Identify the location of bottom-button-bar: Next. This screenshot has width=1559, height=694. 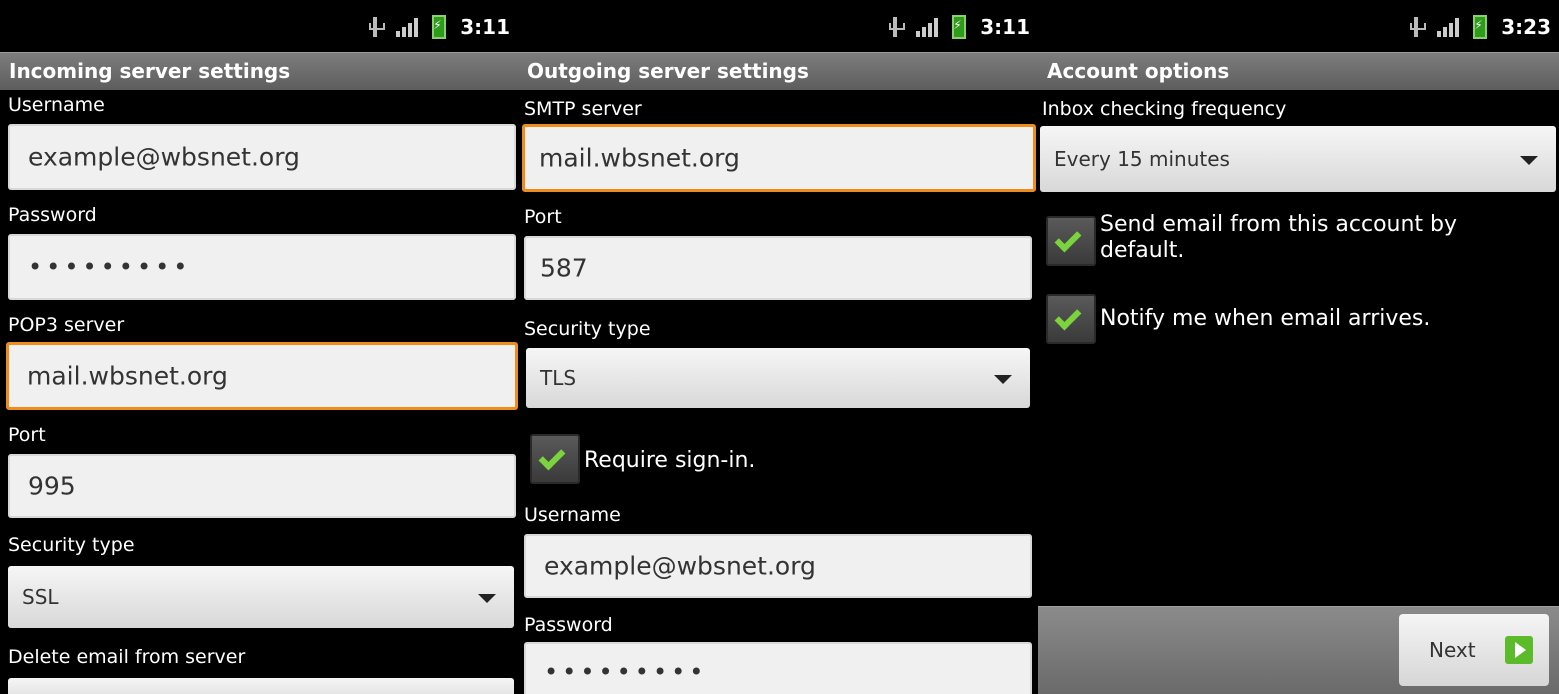
(1298, 650).